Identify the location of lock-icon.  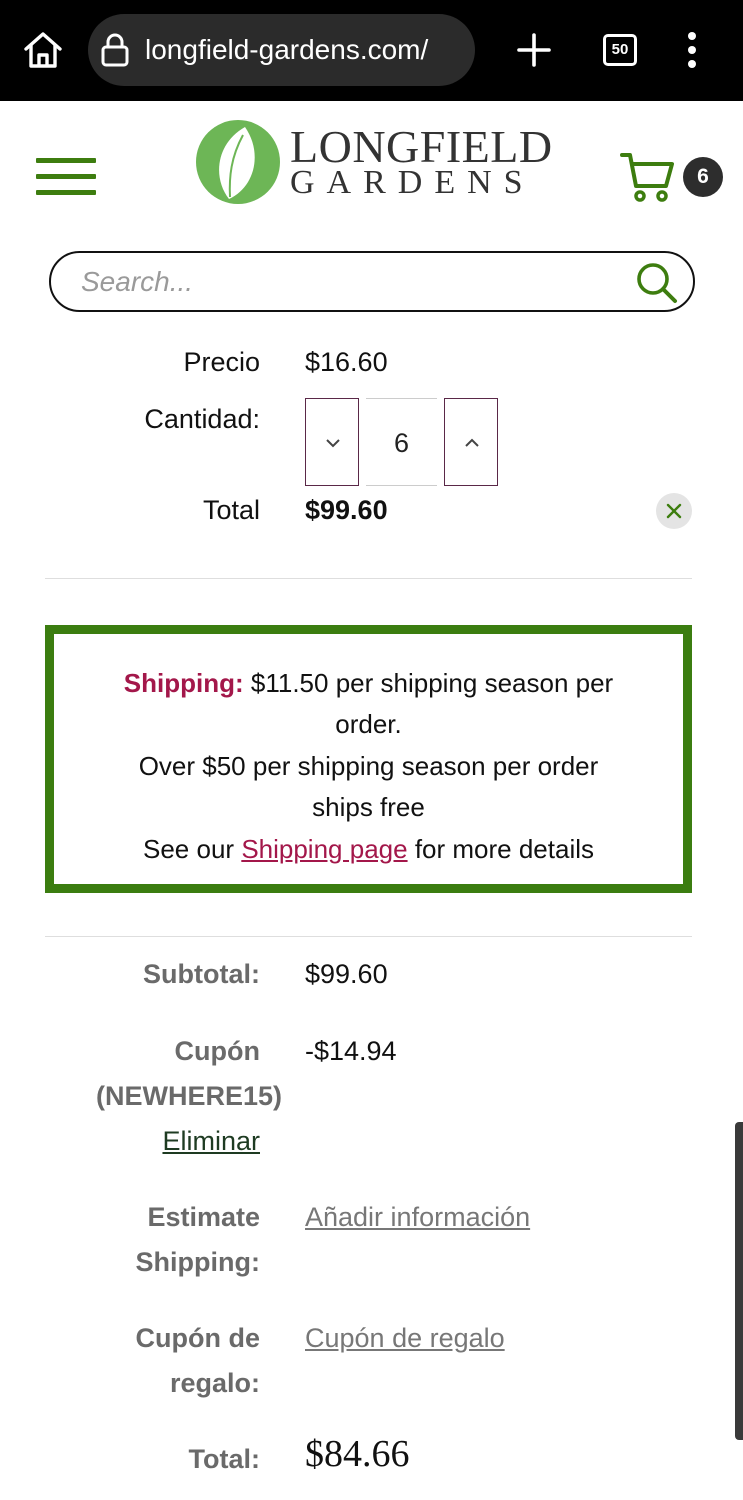
(115, 50).